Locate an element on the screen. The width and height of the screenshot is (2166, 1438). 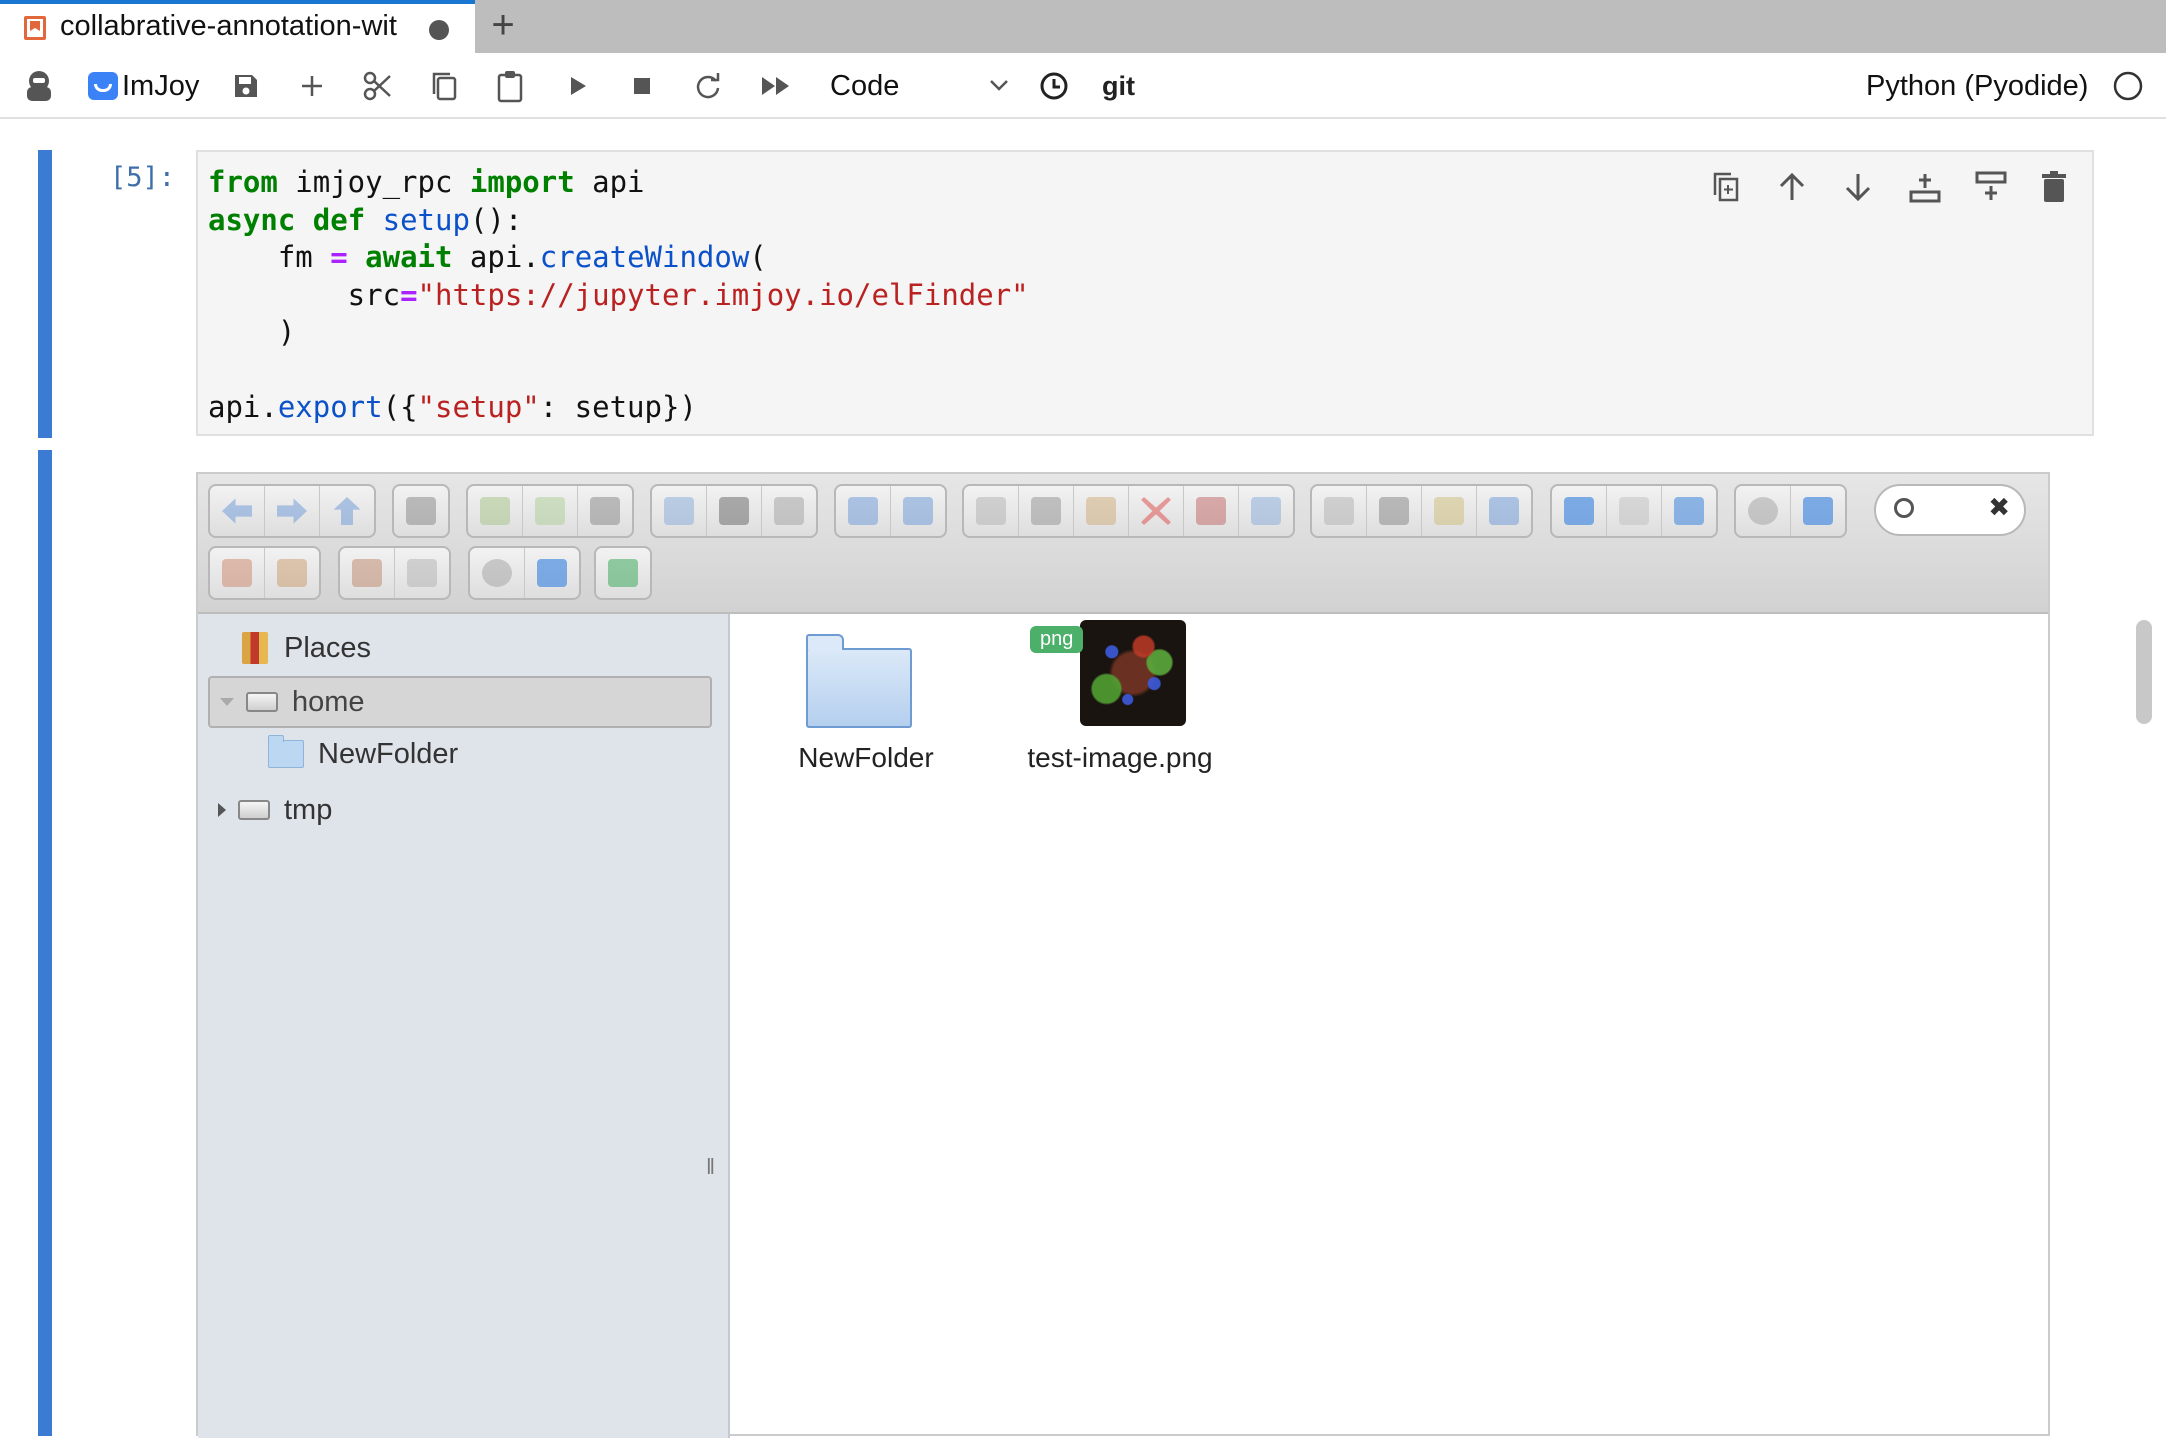
notebook-tab: collabrative-annotation-wit is located at coordinates (237, 27).